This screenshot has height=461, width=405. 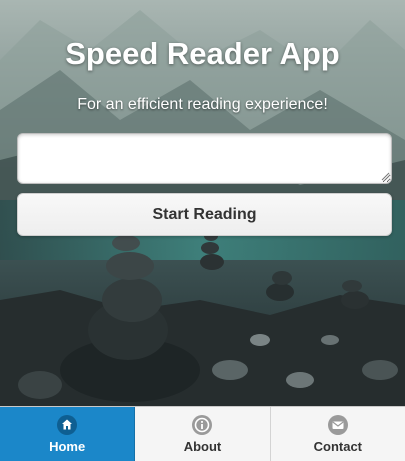 I want to click on bottom-navbar: Home About Contact, so click(x=202, y=433).